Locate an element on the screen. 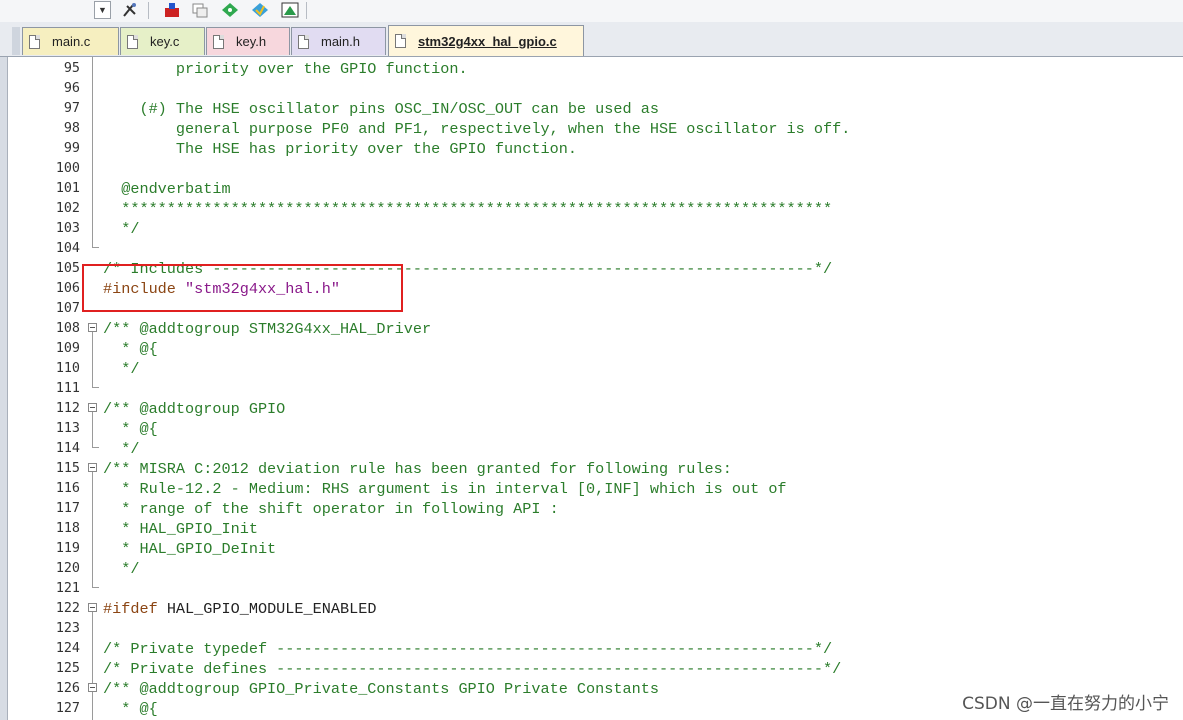  code-line: 110 */ is located at coordinates (591, 369).